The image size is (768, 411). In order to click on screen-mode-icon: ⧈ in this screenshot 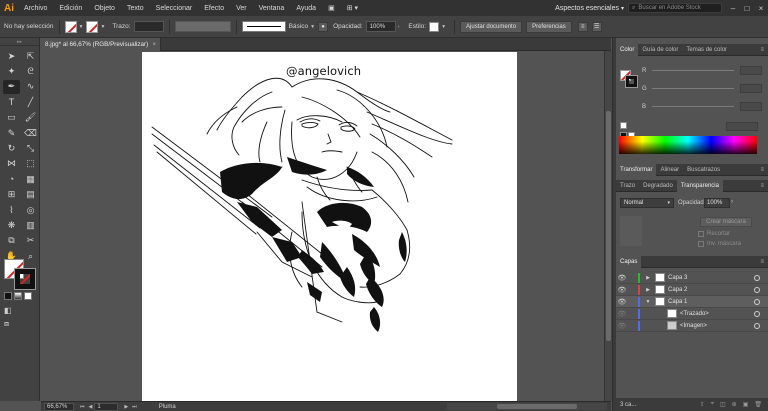, I will do `click(11, 324)`.